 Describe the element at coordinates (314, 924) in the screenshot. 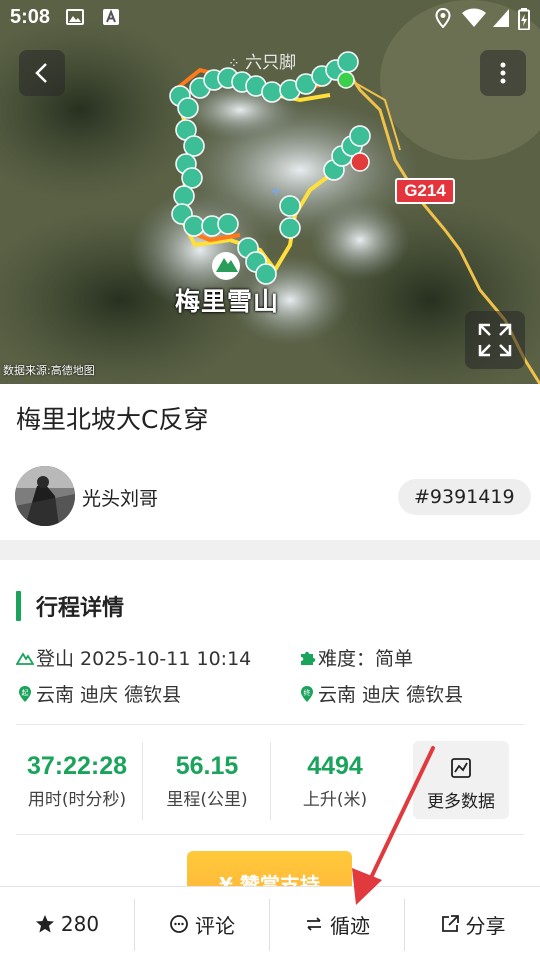

I see `swap-arrows-icon` at that location.